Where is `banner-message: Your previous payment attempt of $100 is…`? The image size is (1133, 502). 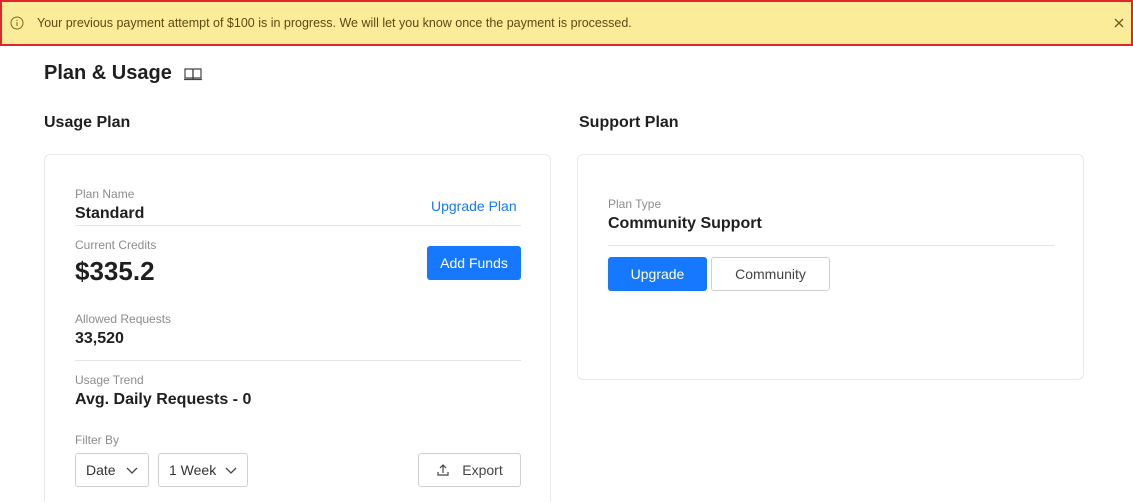
banner-message: Your previous payment attempt of $100 is… is located at coordinates (334, 23).